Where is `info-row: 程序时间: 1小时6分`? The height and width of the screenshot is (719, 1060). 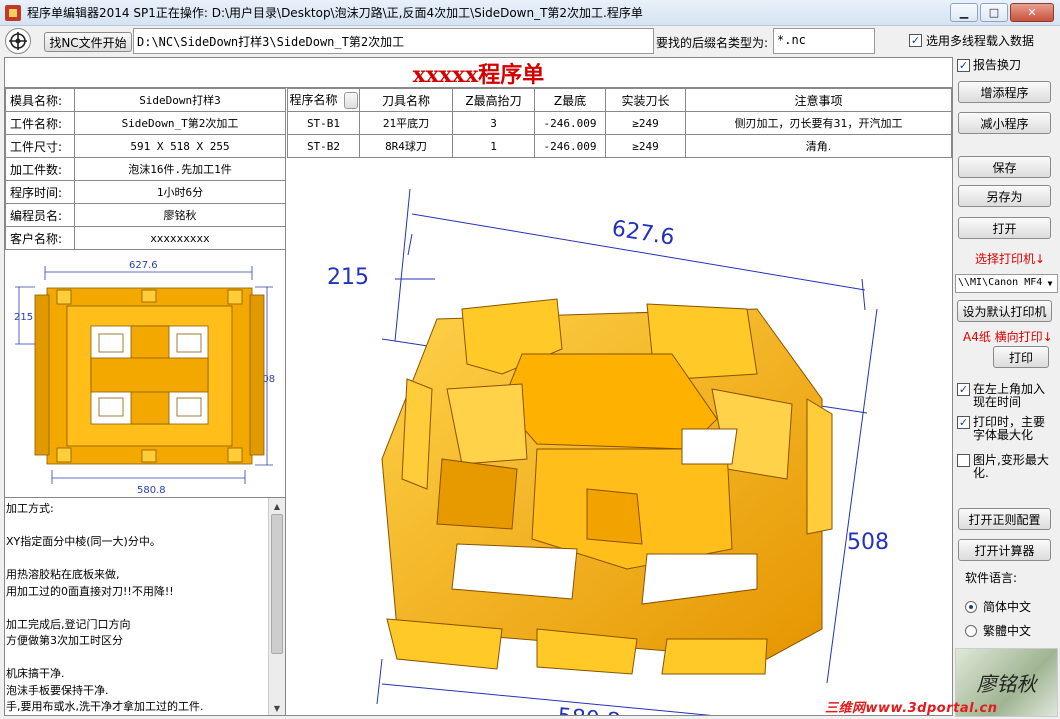
info-row: 程序时间: 1小时6分 is located at coordinates (145, 192).